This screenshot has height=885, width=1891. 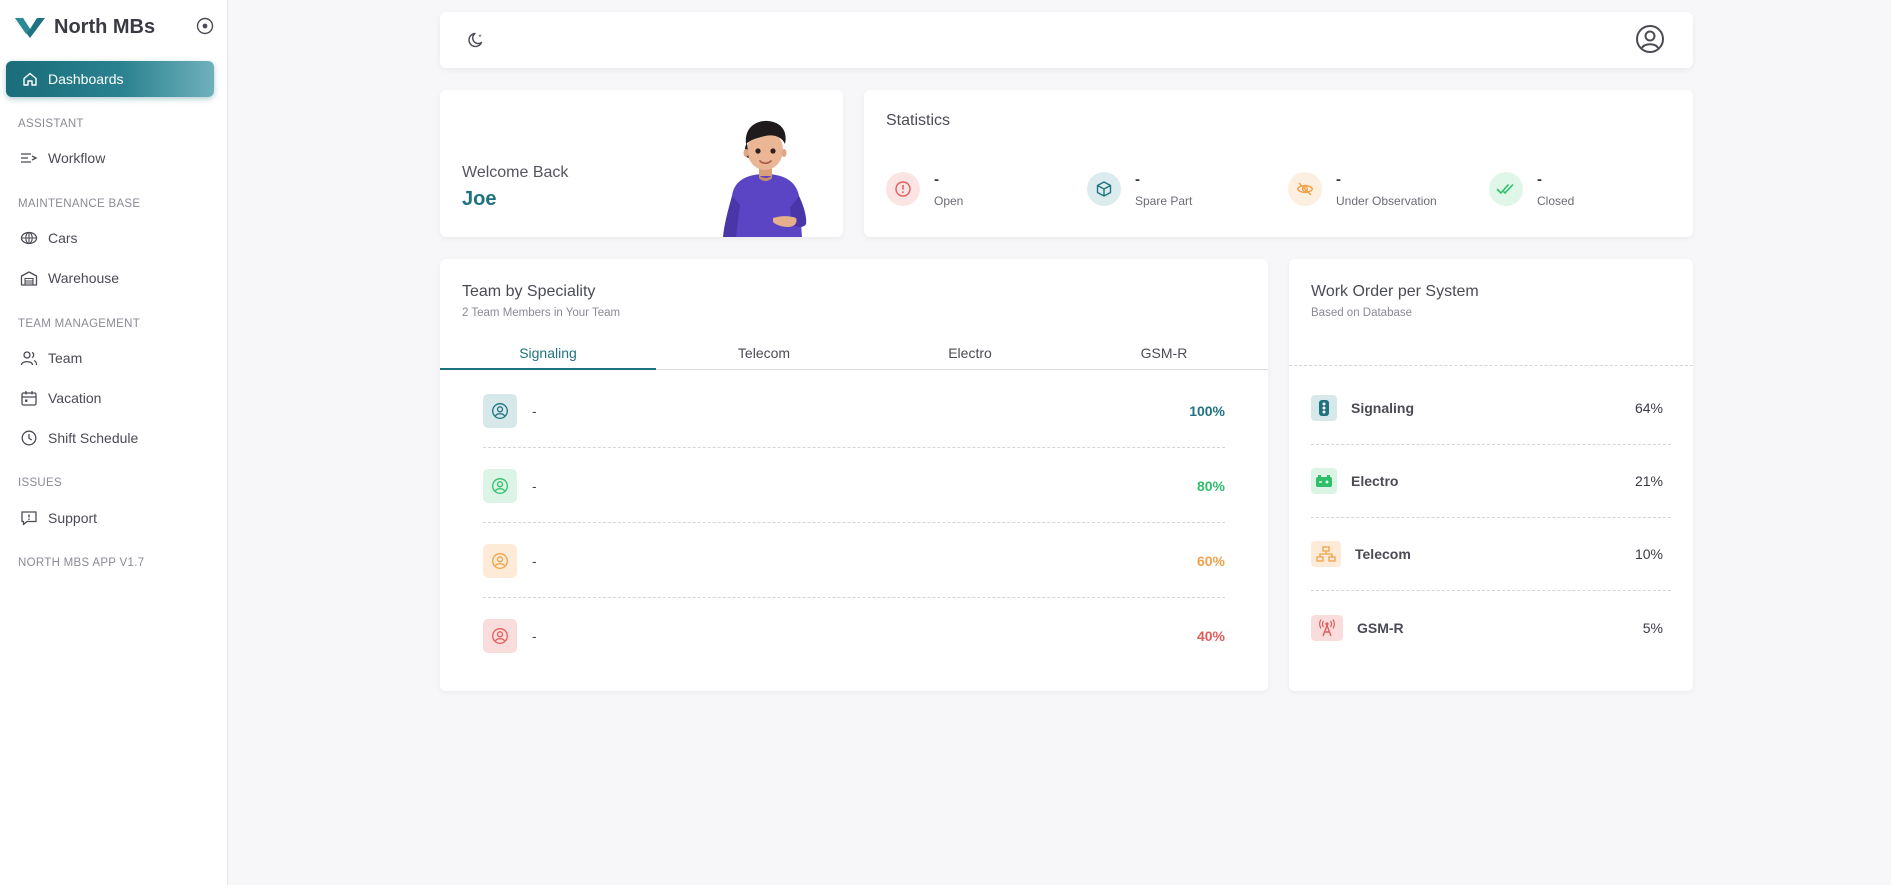 I want to click on team-row: - 40%, so click(x=854, y=636).